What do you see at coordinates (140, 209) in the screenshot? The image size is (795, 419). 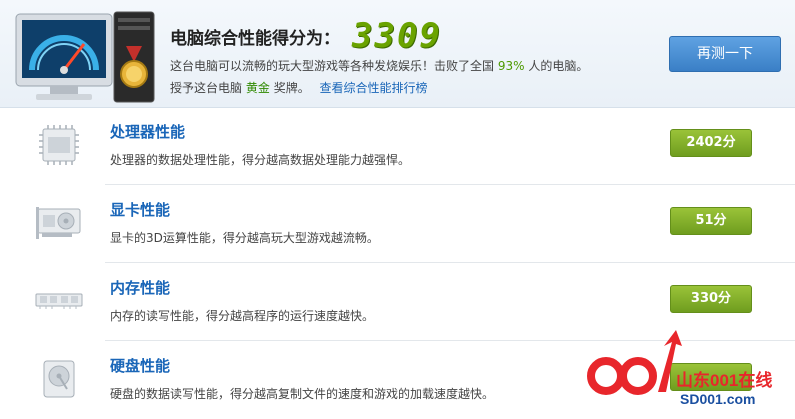 I see `row-title: 显卡性能` at bounding box center [140, 209].